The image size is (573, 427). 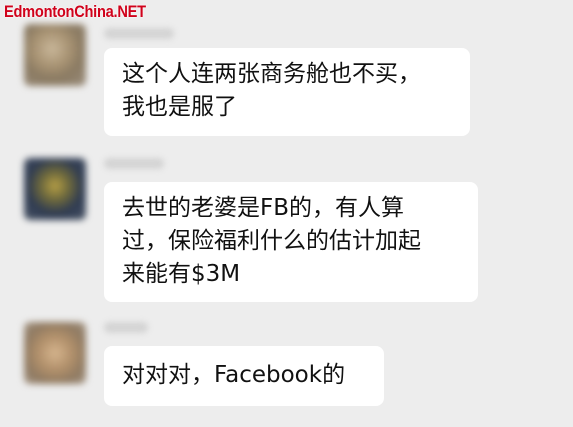 What do you see at coordinates (181, 274) in the screenshot?
I see `message-text-line: 来能有$3M` at bounding box center [181, 274].